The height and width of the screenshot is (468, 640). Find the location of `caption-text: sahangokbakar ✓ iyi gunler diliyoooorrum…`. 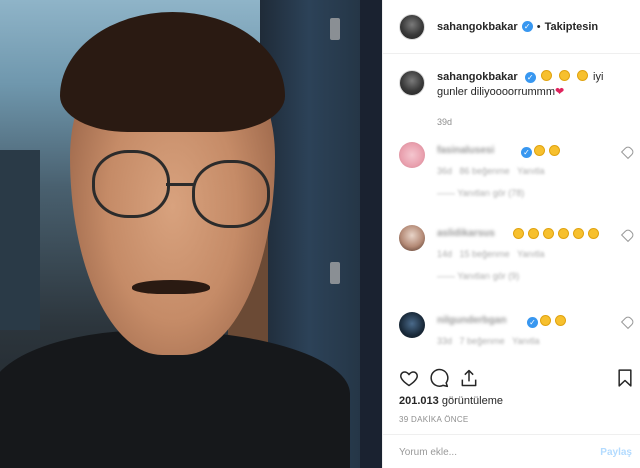

caption-text: sahangokbakar ✓ iyi gunler diliyoooorrum… is located at coordinates (520, 85).